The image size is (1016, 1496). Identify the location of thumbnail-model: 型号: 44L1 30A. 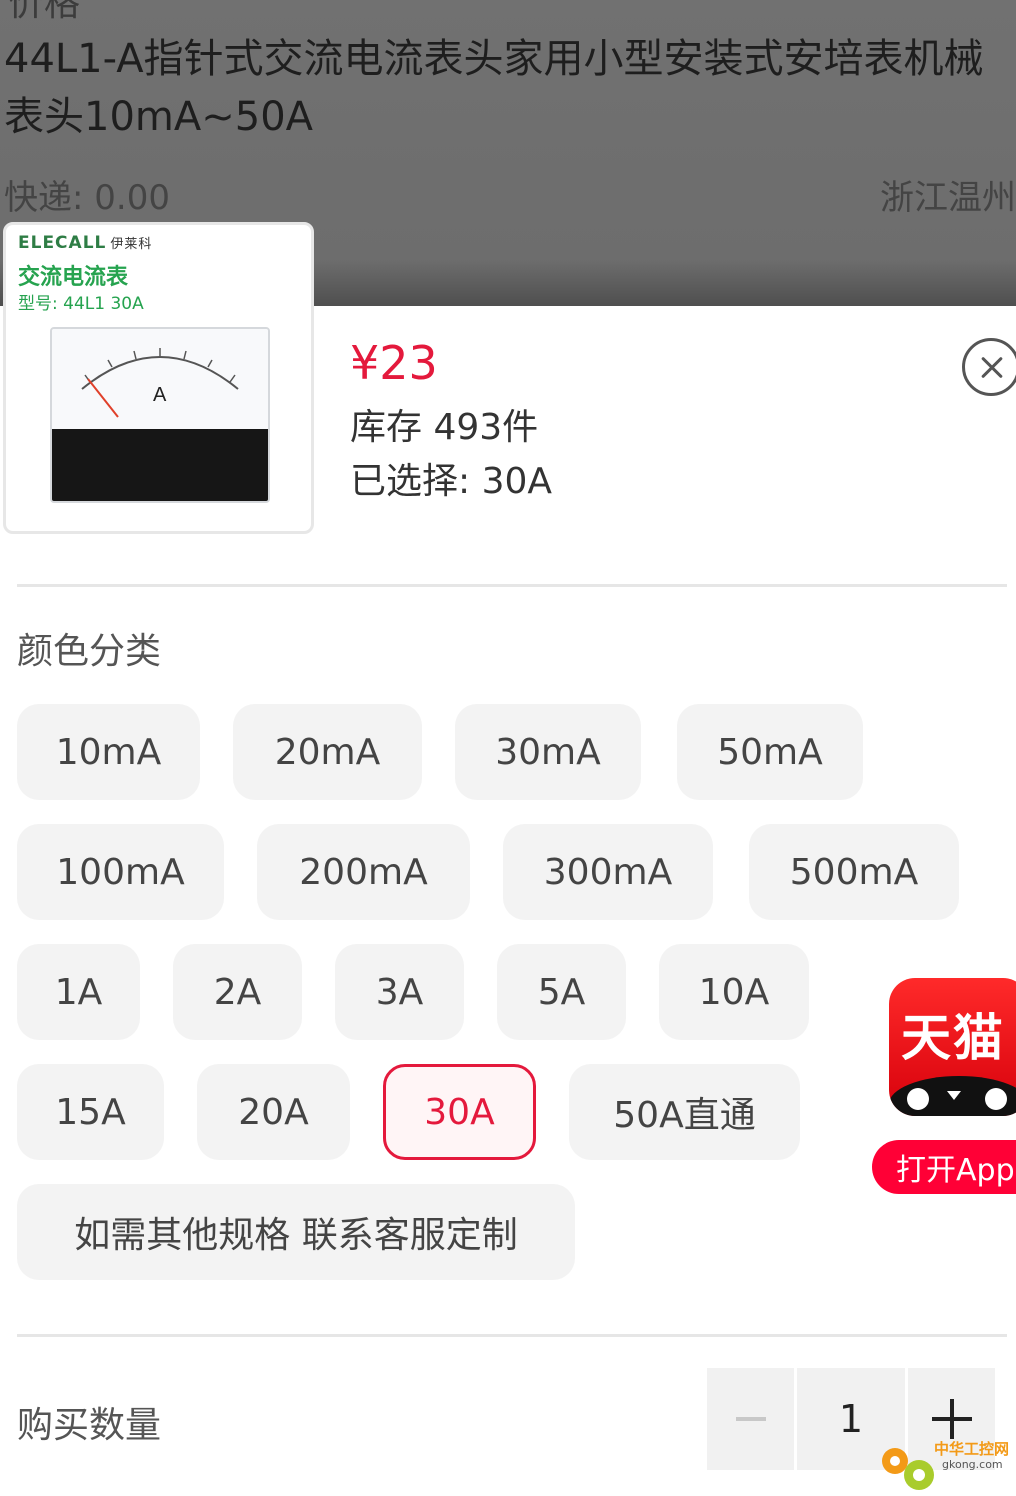
(81, 304).